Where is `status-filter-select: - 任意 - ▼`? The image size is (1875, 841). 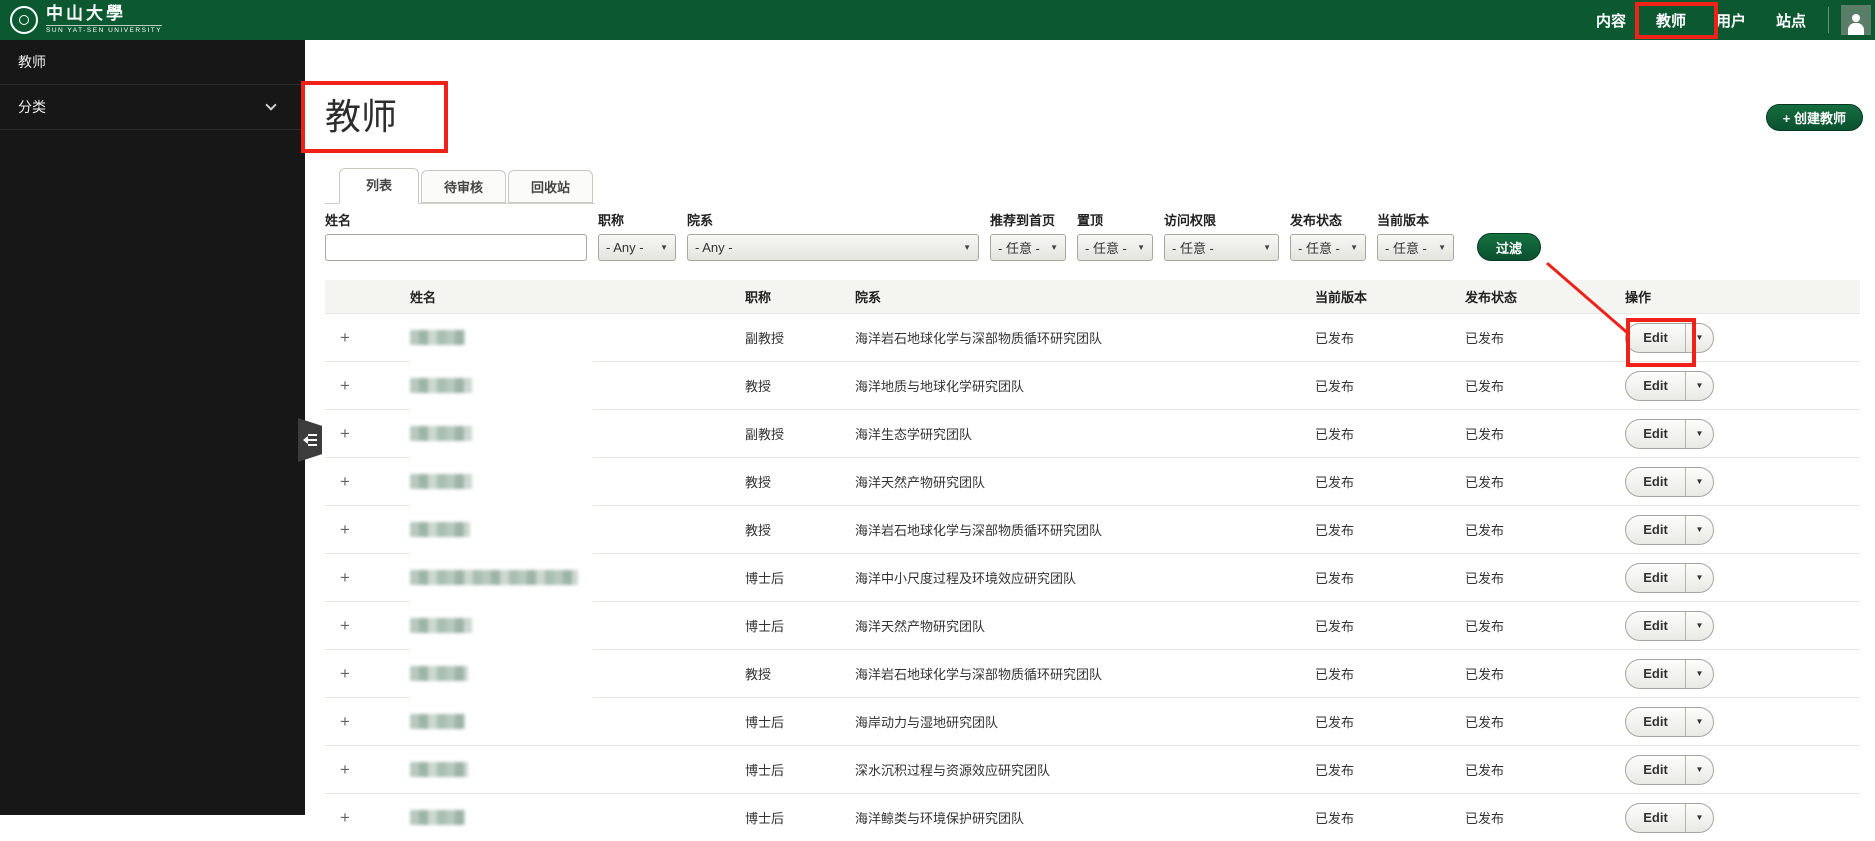 status-filter-select: - 任意 - ▼ is located at coordinates (1328, 247).